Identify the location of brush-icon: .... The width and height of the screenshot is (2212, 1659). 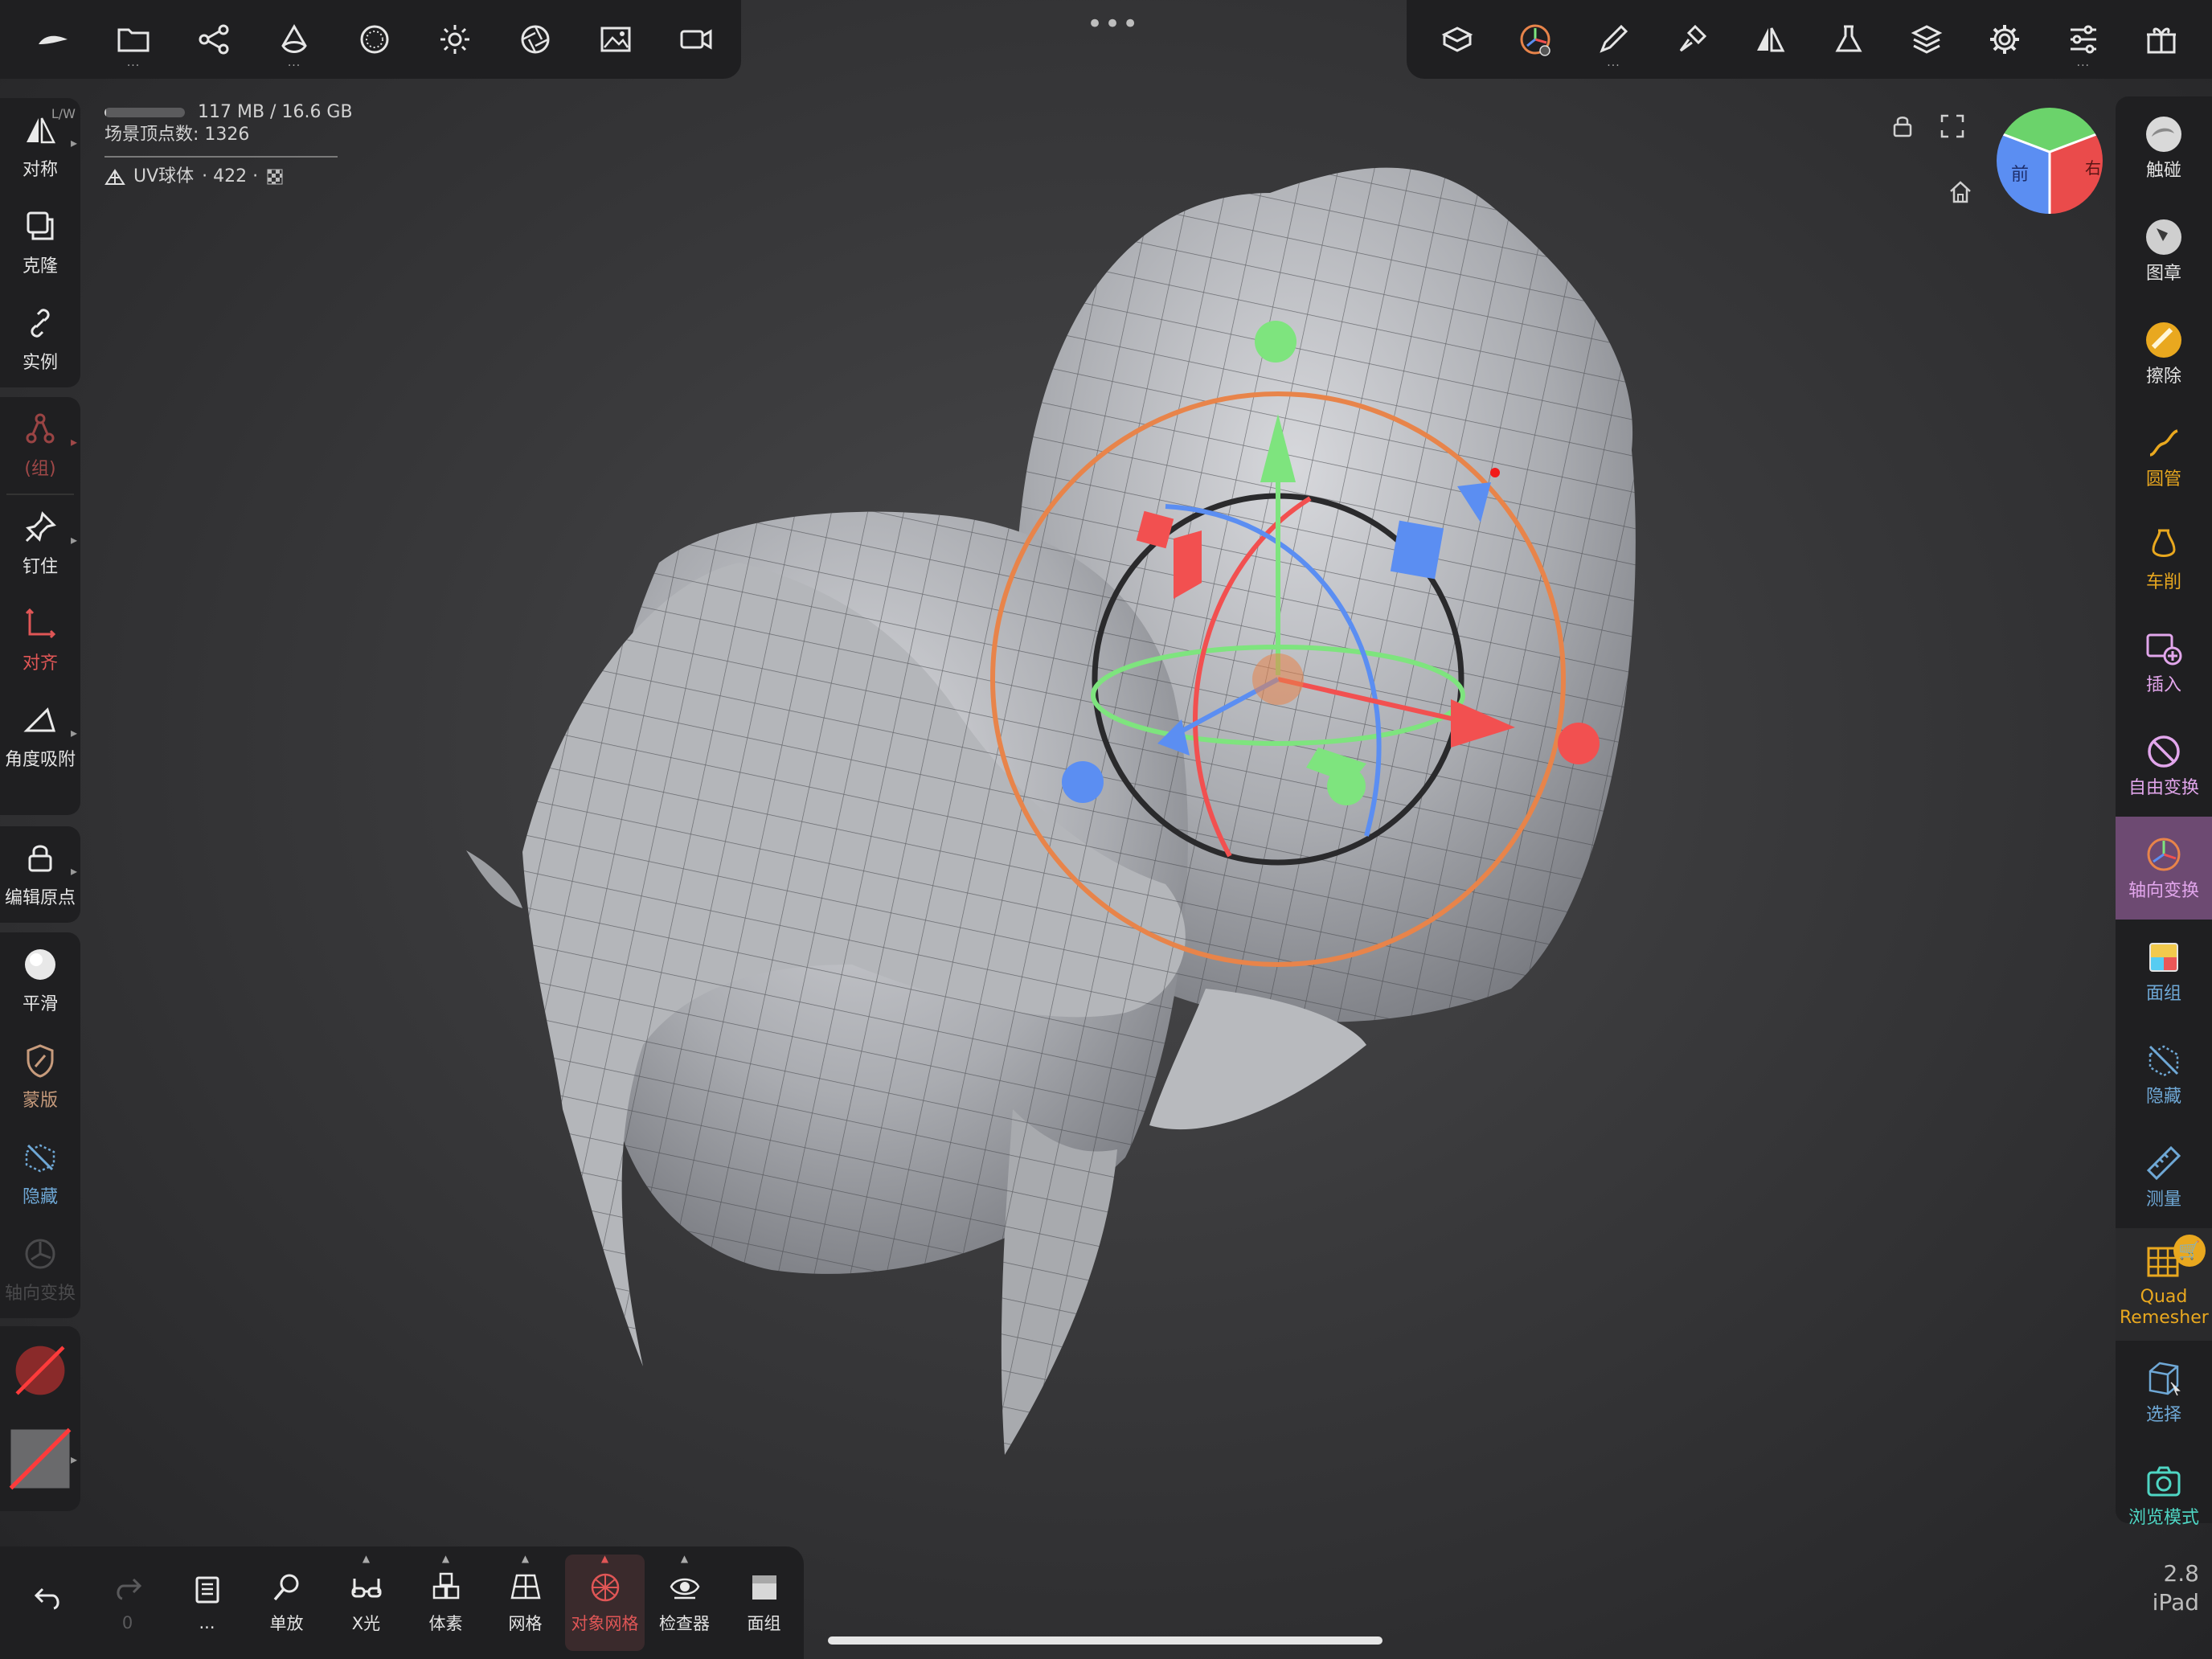
(1613, 39).